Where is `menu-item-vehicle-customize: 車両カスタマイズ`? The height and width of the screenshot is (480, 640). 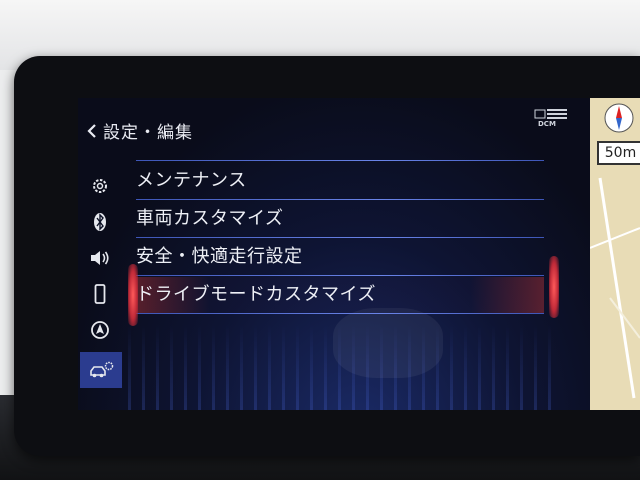 menu-item-vehicle-customize: 車両カスタマイズ is located at coordinates (340, 219).